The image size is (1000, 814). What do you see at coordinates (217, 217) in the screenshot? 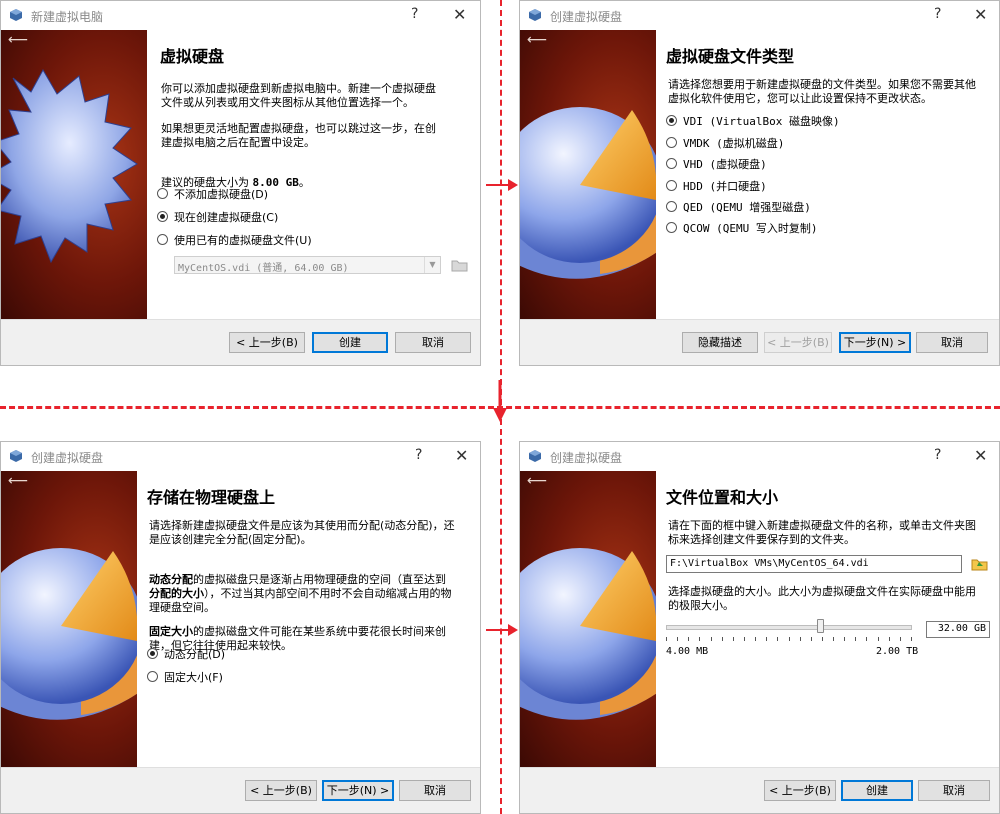
I see `radio-create-now: 现在创建虚拟硬盘(C)` at bounding box center [217, 217].